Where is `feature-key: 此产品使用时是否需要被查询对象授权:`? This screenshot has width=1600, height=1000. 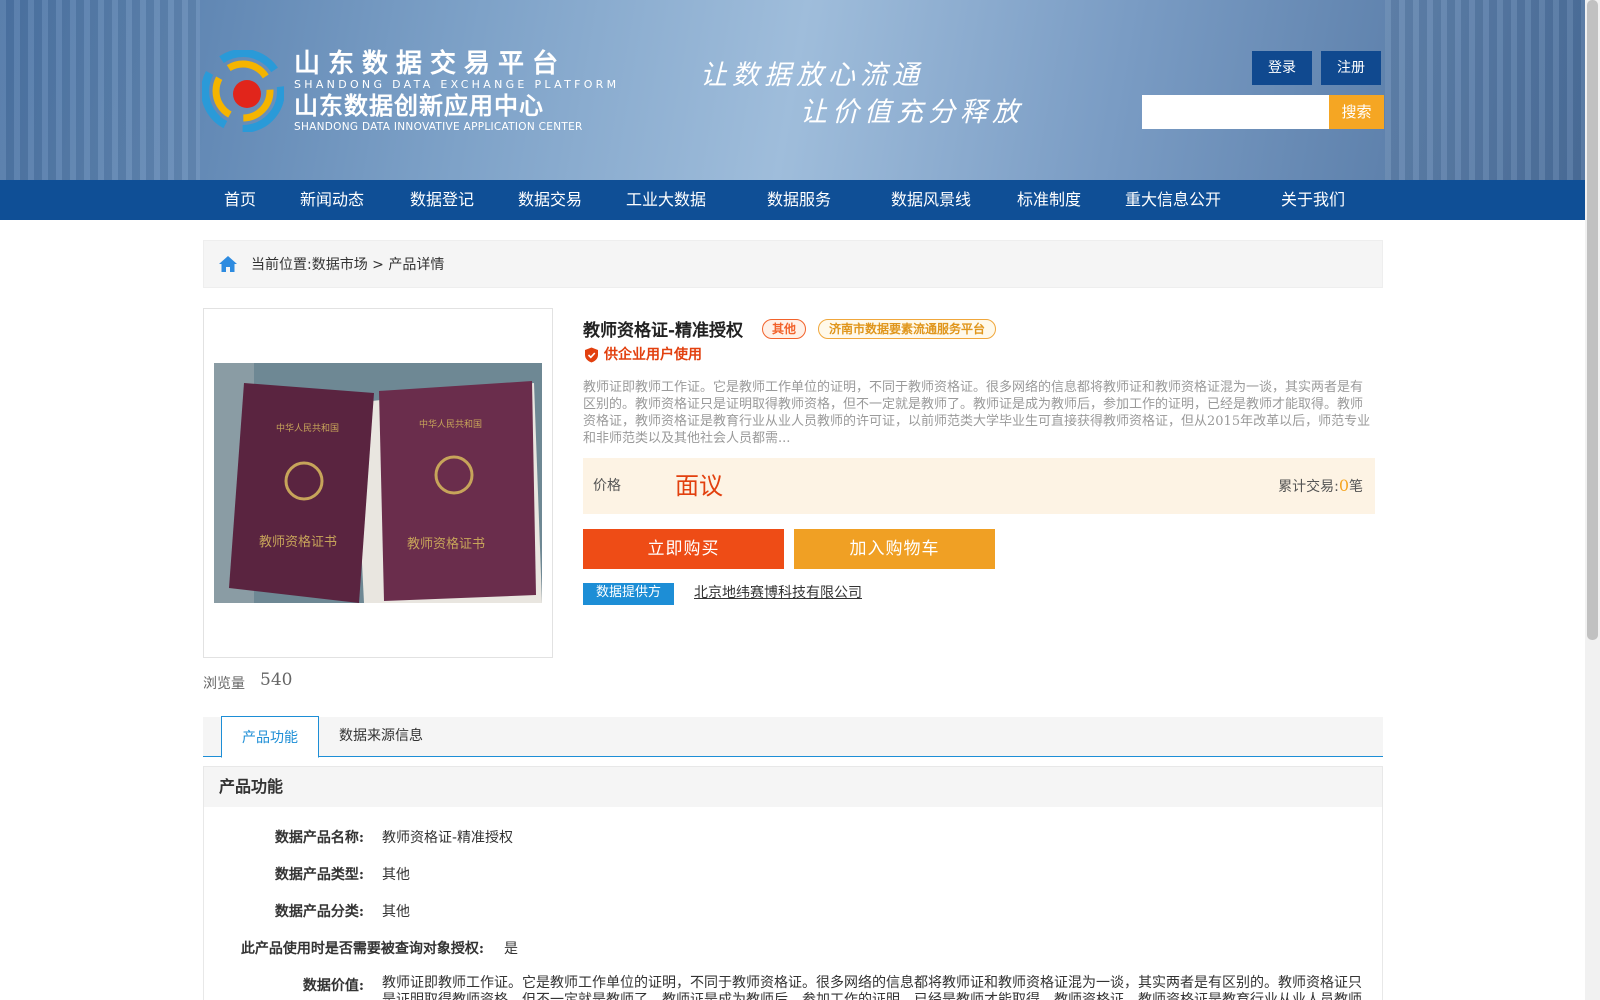
feature-key: 此产品使用时是否需要被查询对象授权: is located at coordinates (362, 949).